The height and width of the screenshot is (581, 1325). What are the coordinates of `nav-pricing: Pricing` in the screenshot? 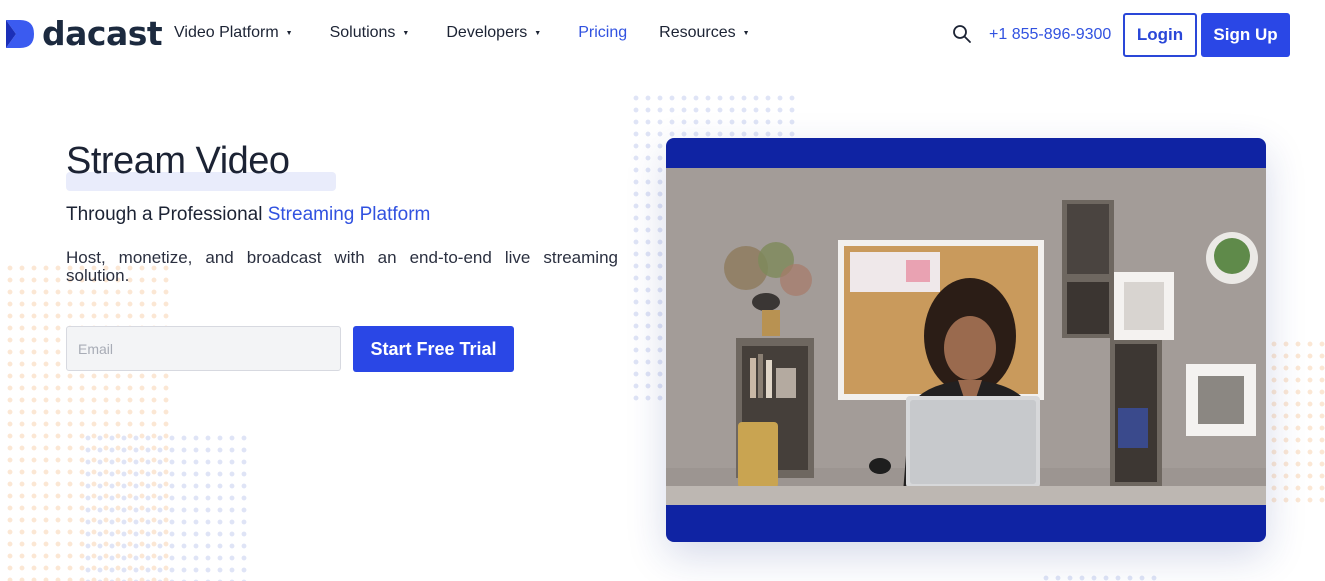 It's located at (602, 33).